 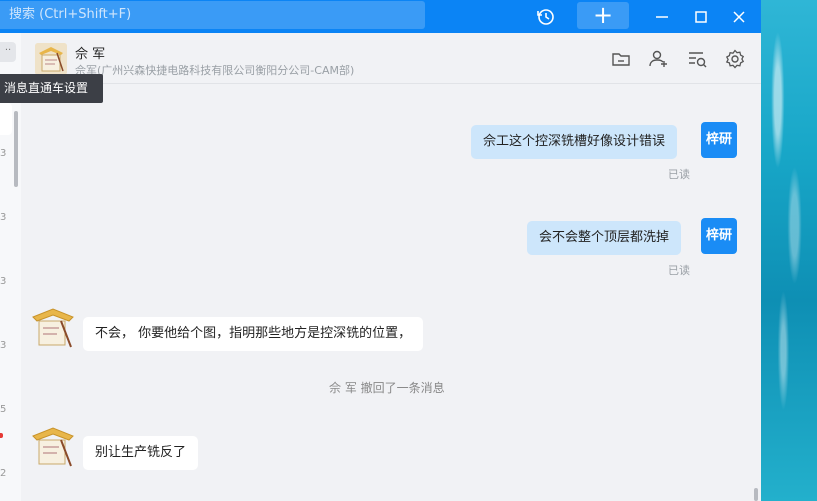 What do you see at coordinates (701, 16) in the screenshot?
I see `maximize-icon` at bounding box center [701, 16].